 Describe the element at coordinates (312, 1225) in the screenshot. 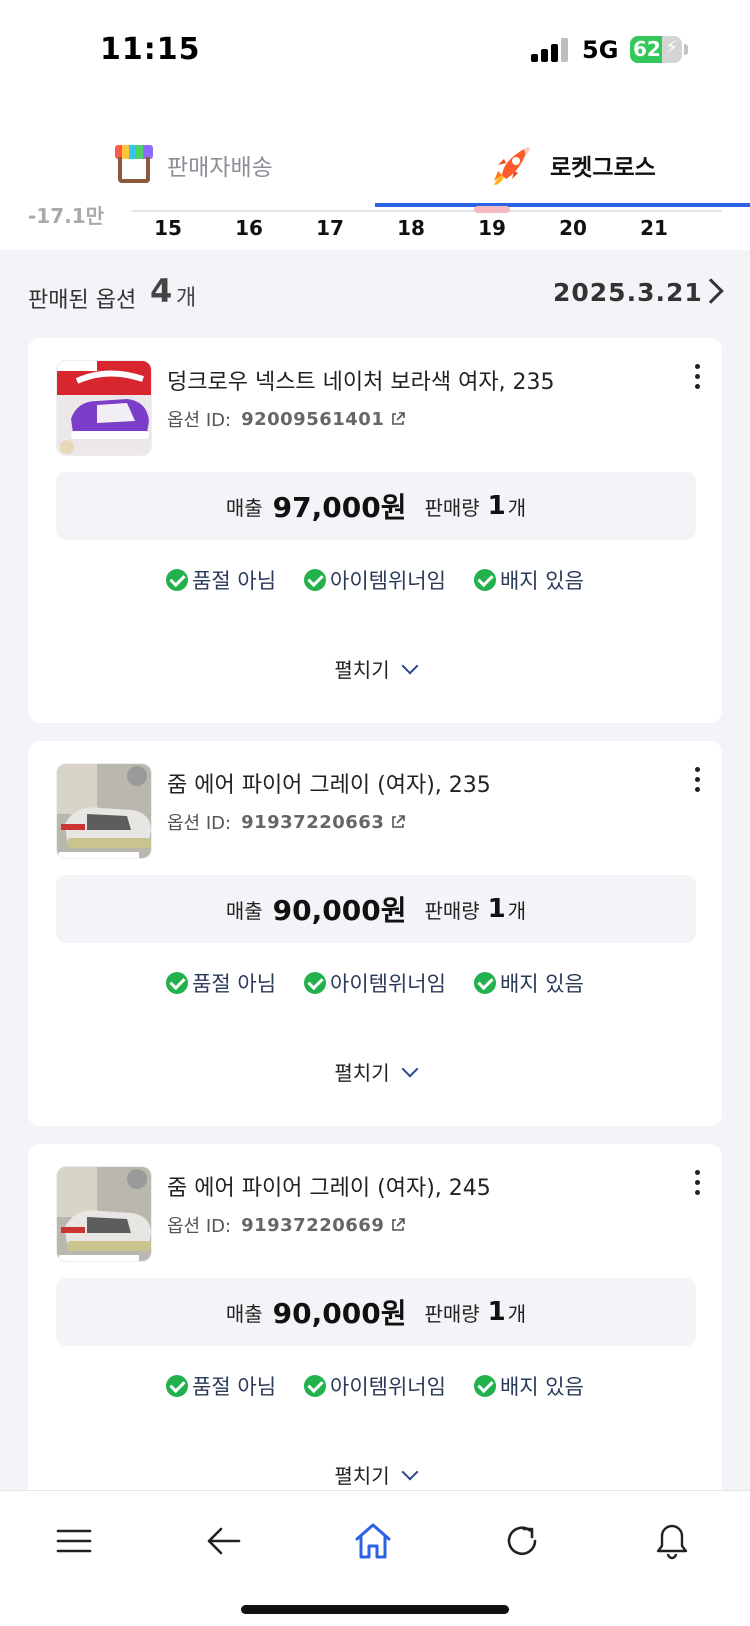

I see `option-id-value: 91937220669` at that location.